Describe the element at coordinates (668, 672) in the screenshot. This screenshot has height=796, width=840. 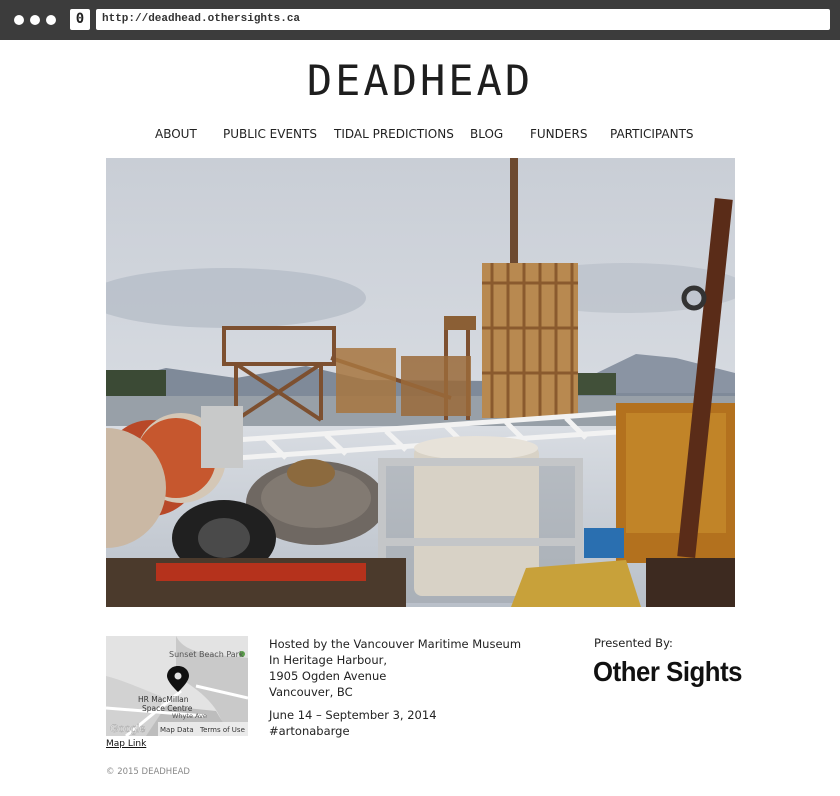
I see `presenter-logo: Other Sights` at that location.